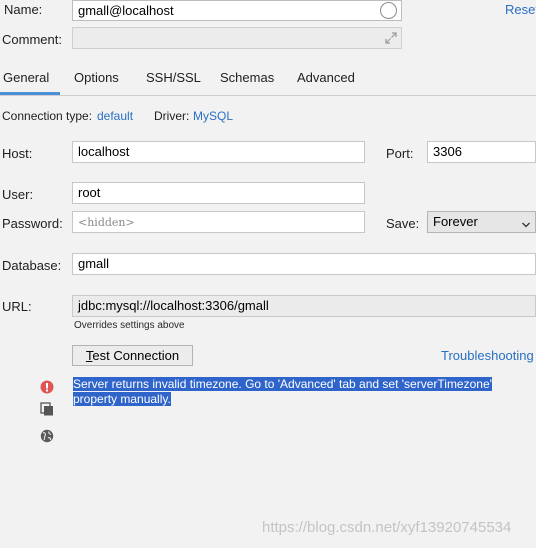 This screenshot has width=536, height=548. I want to click on password-label: Password:, so click(32, 223).